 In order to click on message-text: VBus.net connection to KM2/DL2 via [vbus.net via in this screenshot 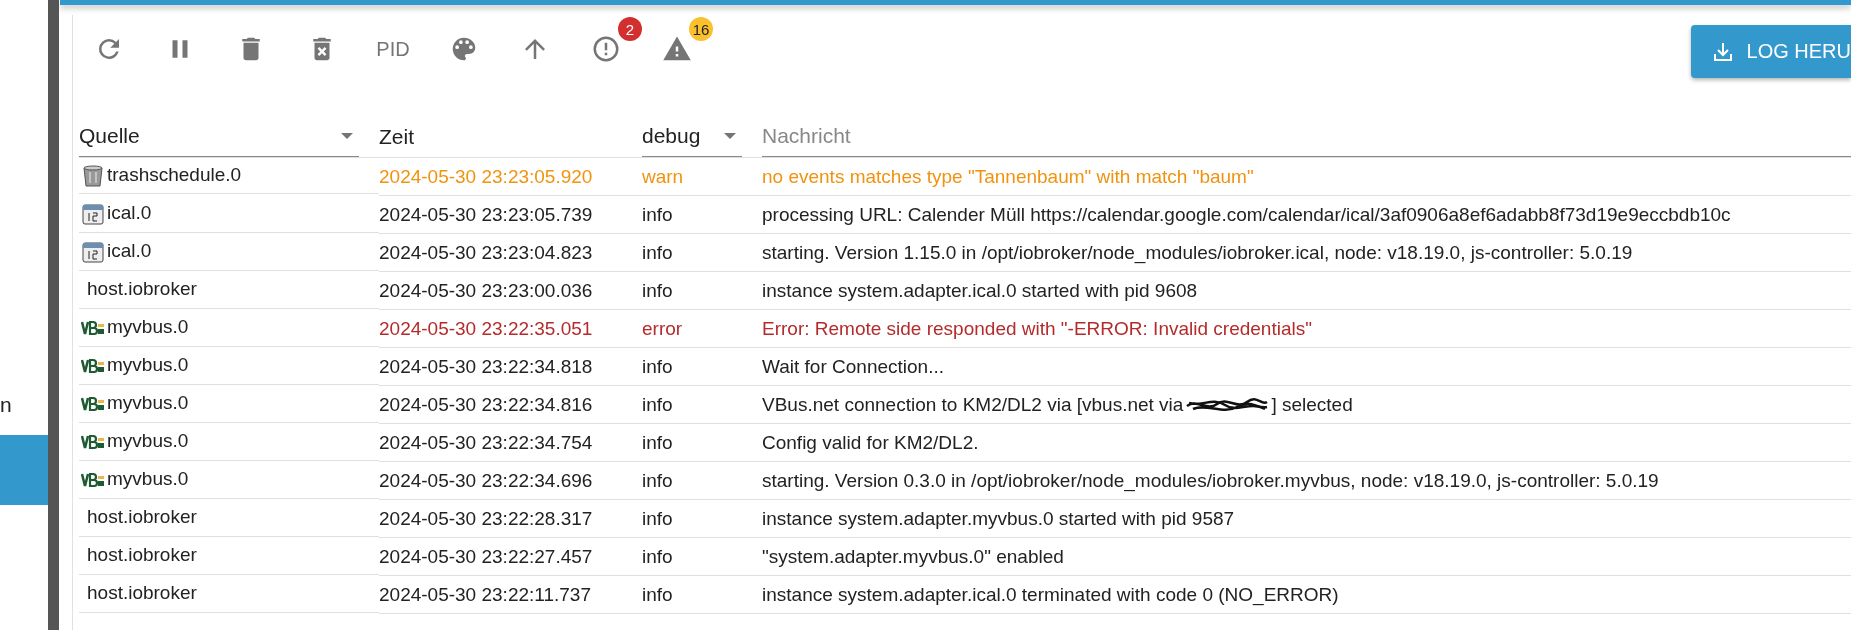, I will do `click(973, 404)`.